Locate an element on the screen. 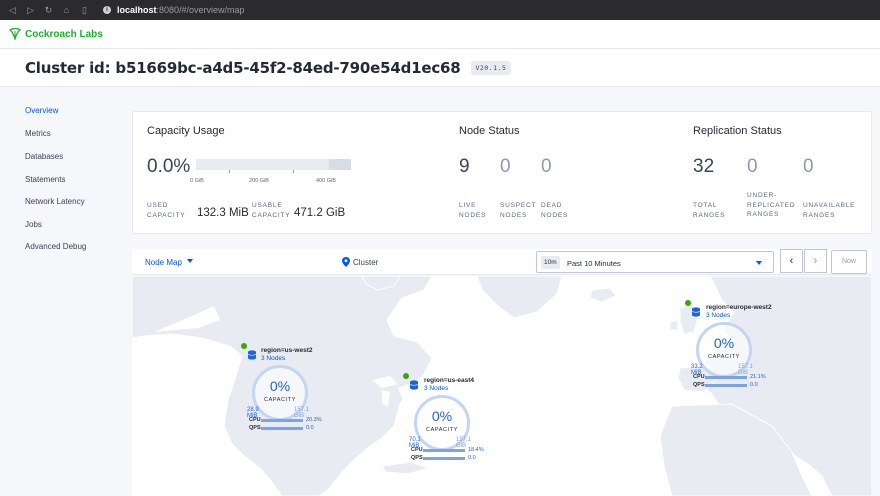  capacity-bar-reserved is located at coordinates (340, 164).